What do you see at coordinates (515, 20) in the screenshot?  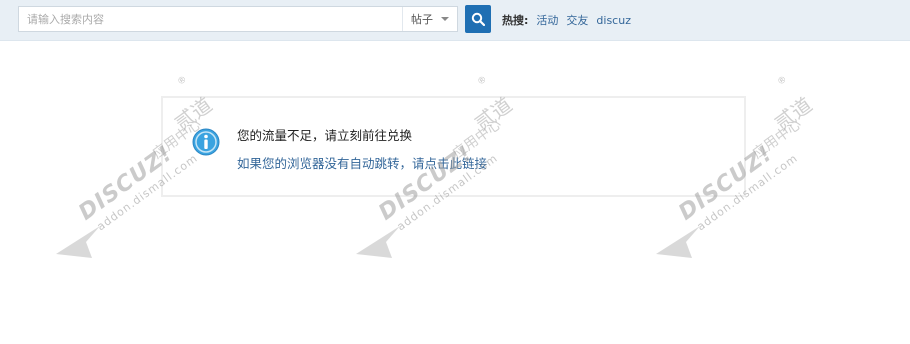 I see `hot-search-label: 热搜:` at bounding box center [515, 20].